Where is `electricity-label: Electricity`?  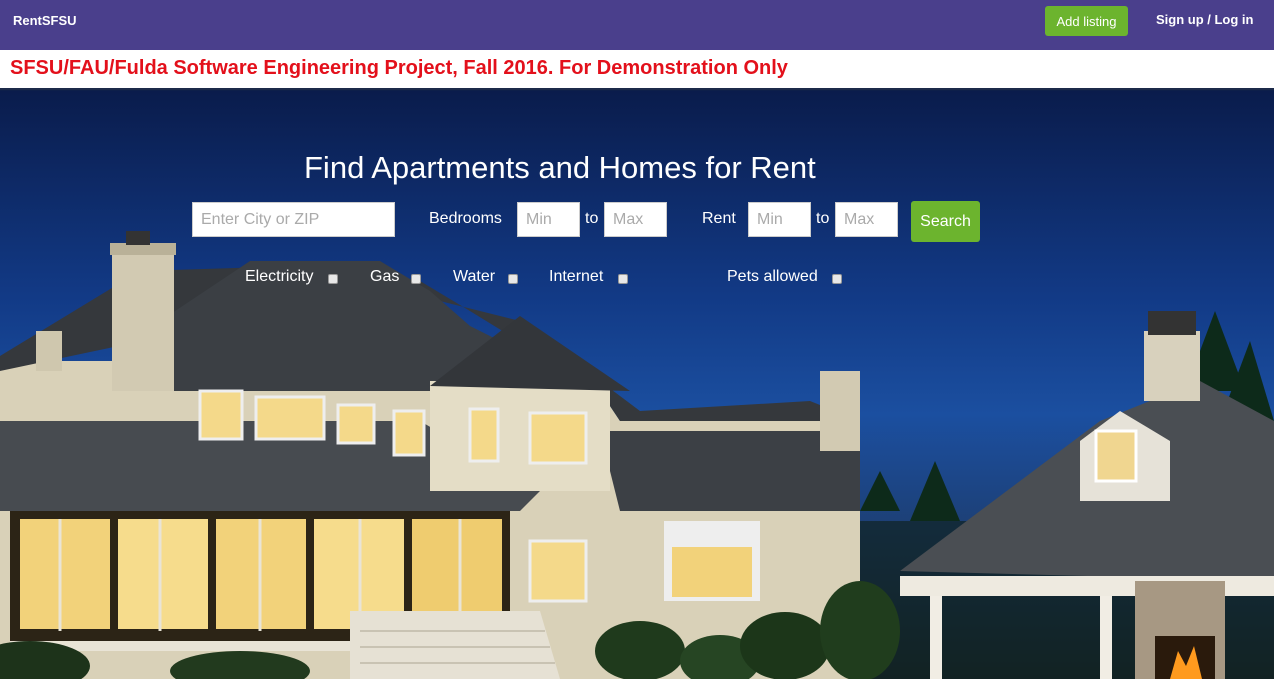
electricity-label: Electricity is located at coordinates (279, 276).